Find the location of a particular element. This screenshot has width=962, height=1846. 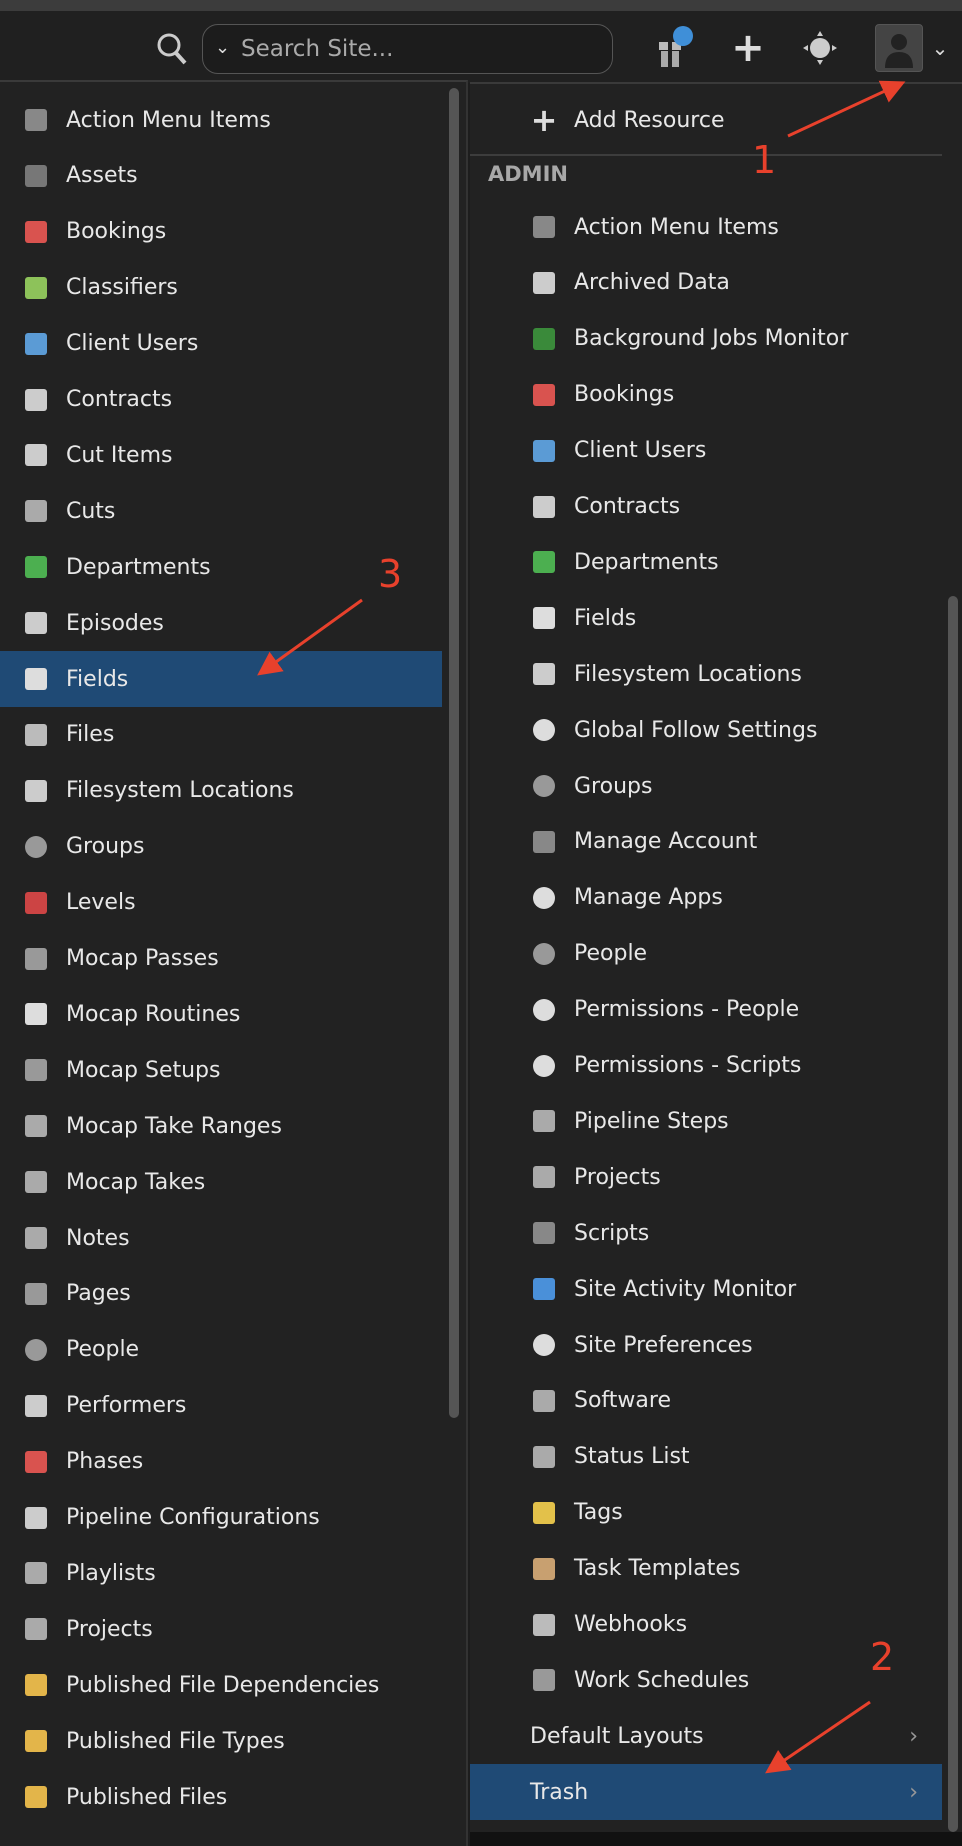

menu-item-published-files: Published Files is located at coordinates (221, 1797).